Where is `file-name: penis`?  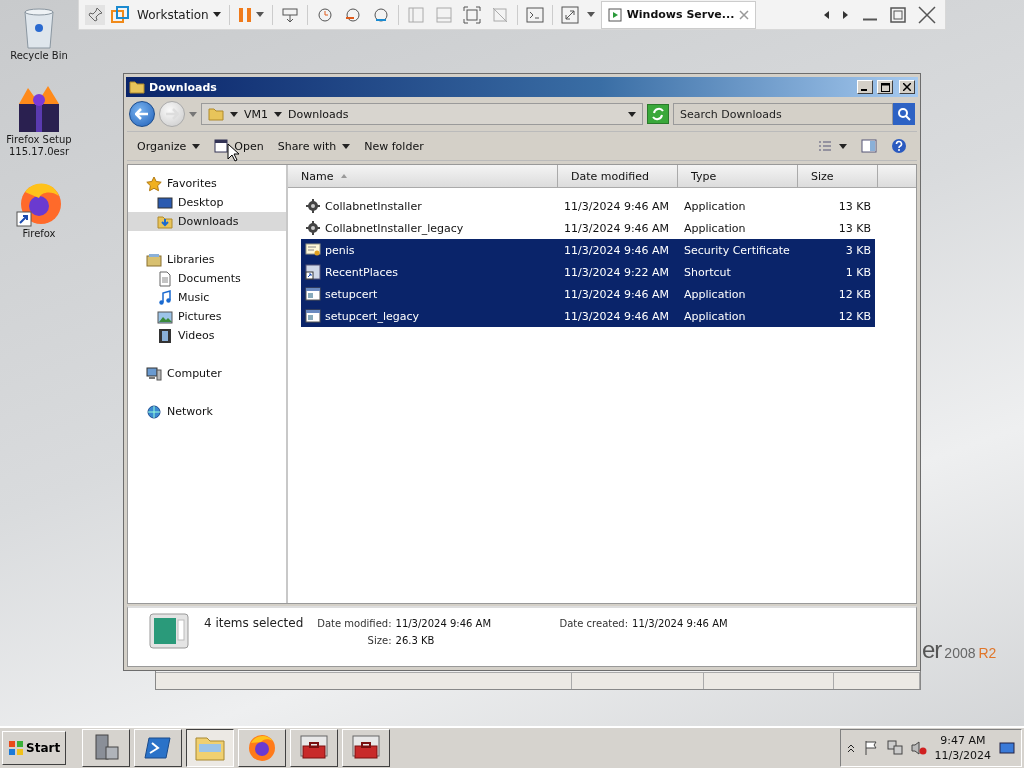 file-name: penis is located at coordinates (340, 250).